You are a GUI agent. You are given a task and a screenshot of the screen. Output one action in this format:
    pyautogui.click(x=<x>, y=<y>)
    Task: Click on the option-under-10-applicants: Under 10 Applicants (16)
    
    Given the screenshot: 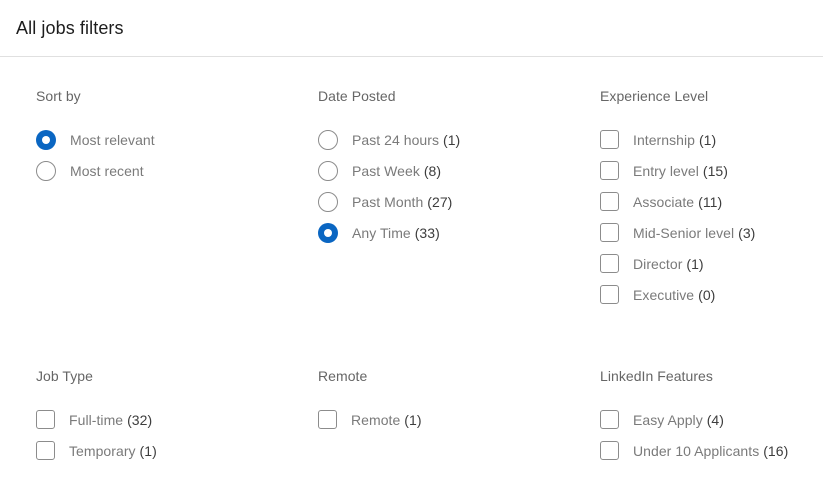 What is the action you would take?
    pyautogui.click(x=711, y=450)
    